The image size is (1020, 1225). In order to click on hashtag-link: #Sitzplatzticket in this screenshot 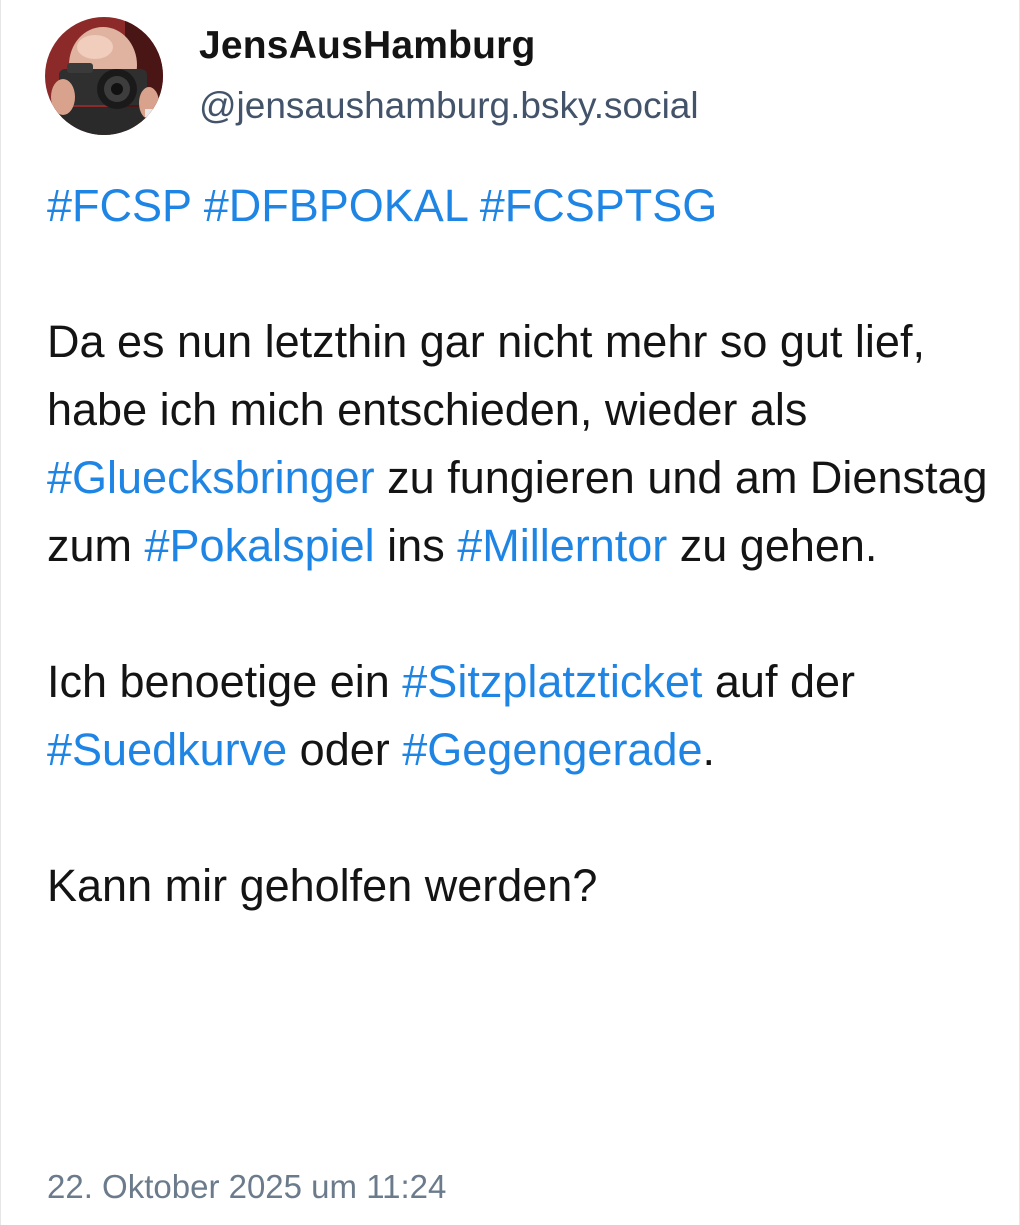, I will do `click(552, 681)`.